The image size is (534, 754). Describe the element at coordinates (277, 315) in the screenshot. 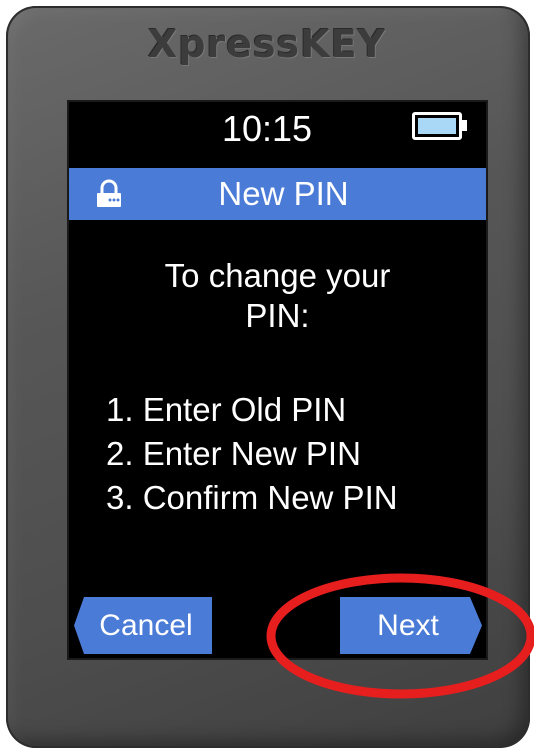

I see `instruction-line-2: PIN:` at that location.